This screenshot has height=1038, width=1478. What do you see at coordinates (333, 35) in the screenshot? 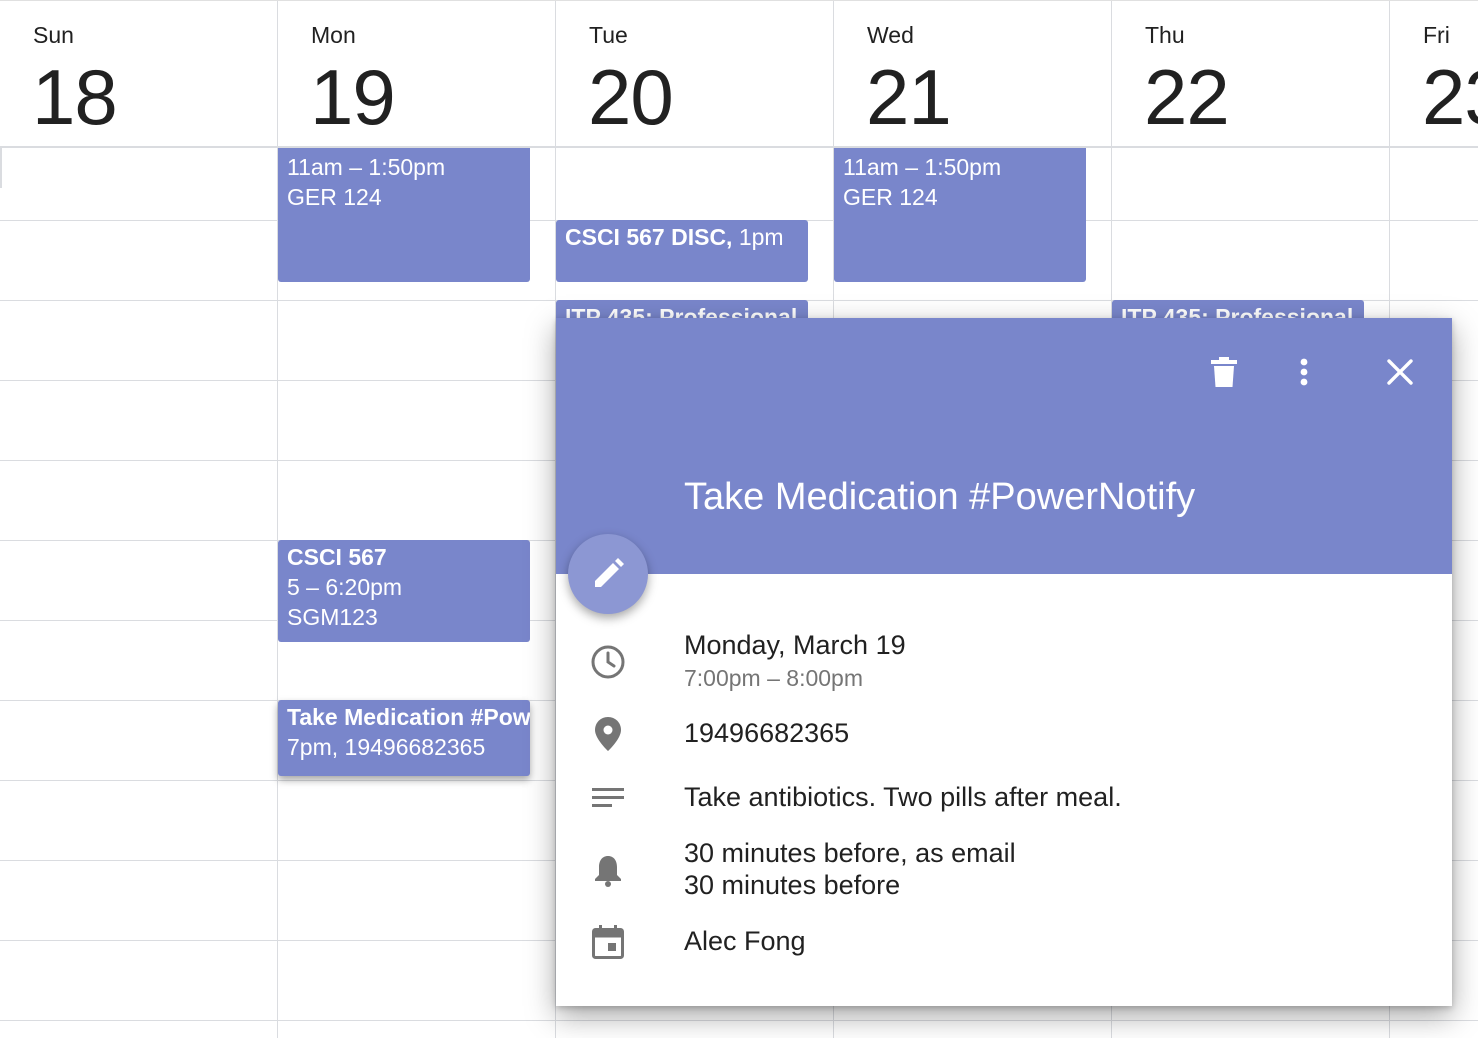
I see `day-name: Mon` at bounding box center [333, 35].